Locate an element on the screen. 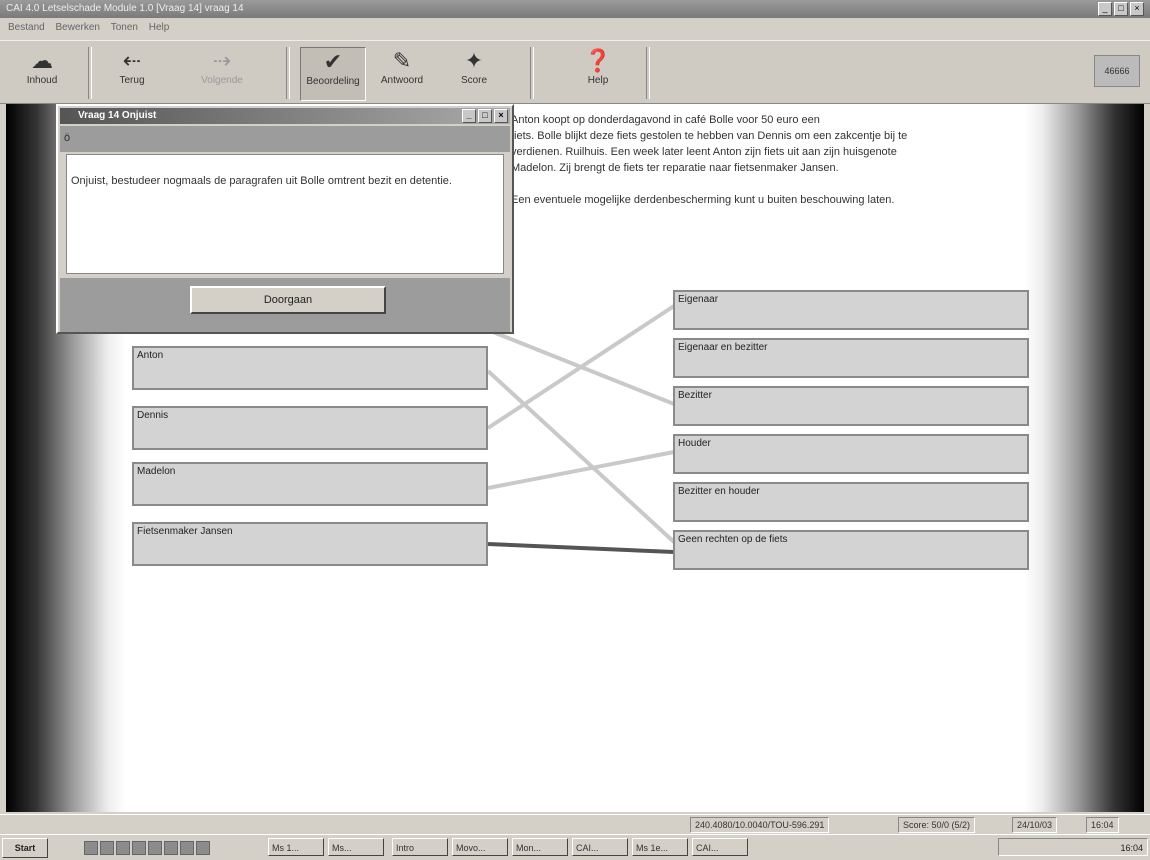  help-button: ❓ Help is located at coordinates (598, 73).